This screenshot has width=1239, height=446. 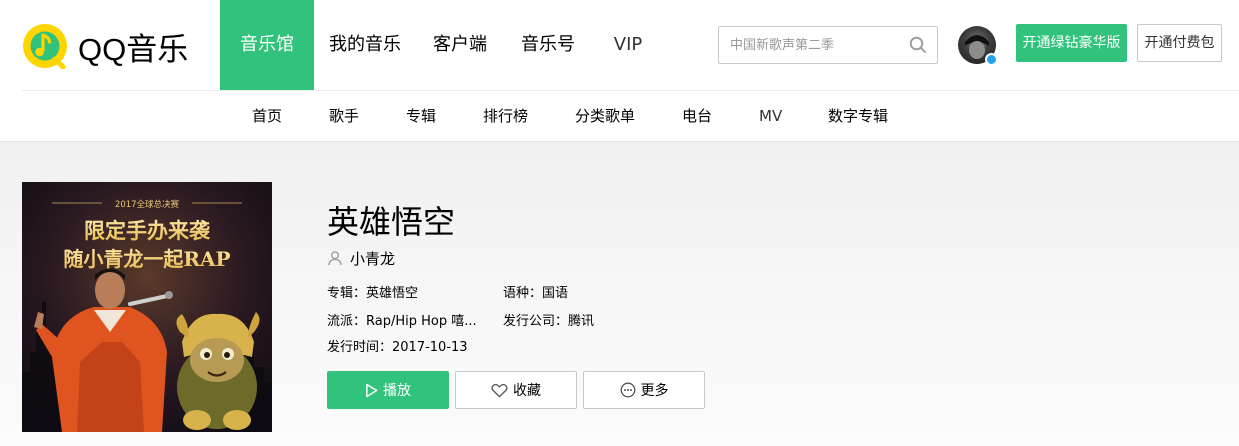 What do you see at coordinates (809, 45) in the screenshot?
I see `search-input` at bounding box center [809, 45].